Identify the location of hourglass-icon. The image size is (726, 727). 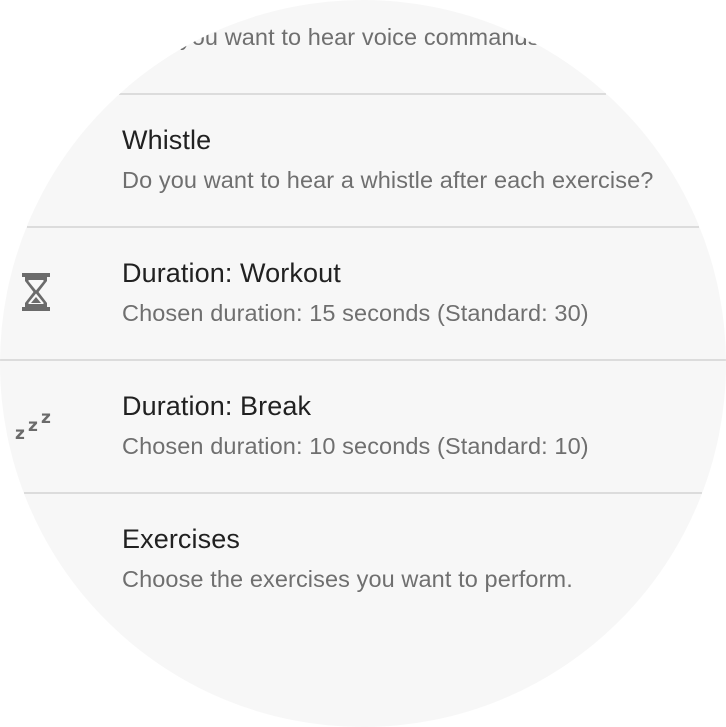
(36, 292).